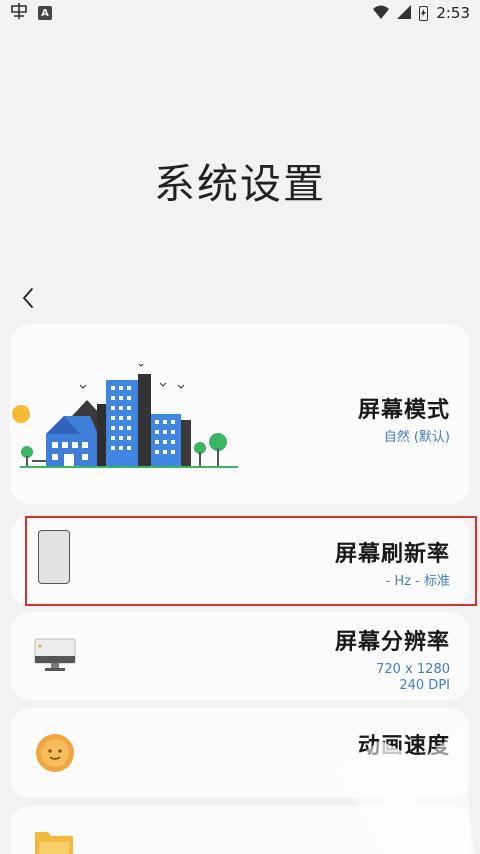 This screenshot has height=854, width=480. I want to click on sun-icon, so click(55, 753).